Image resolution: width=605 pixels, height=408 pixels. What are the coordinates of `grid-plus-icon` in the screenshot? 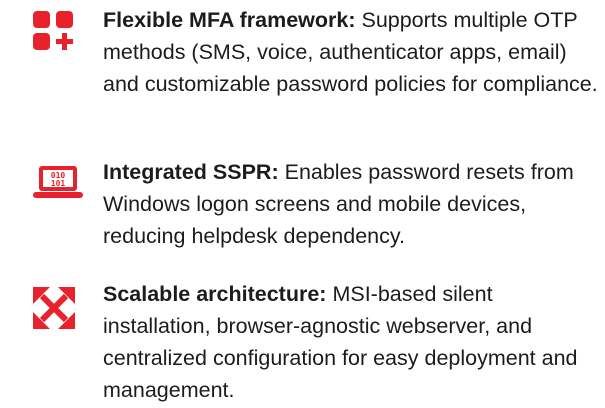 It's located at (55, 33).